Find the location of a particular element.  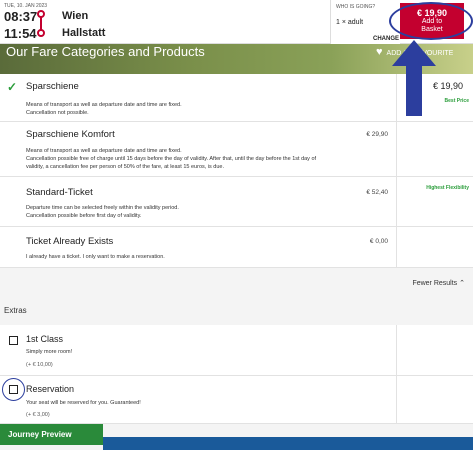

fare-price: € 52,40 is located at coordinates (377, 192).